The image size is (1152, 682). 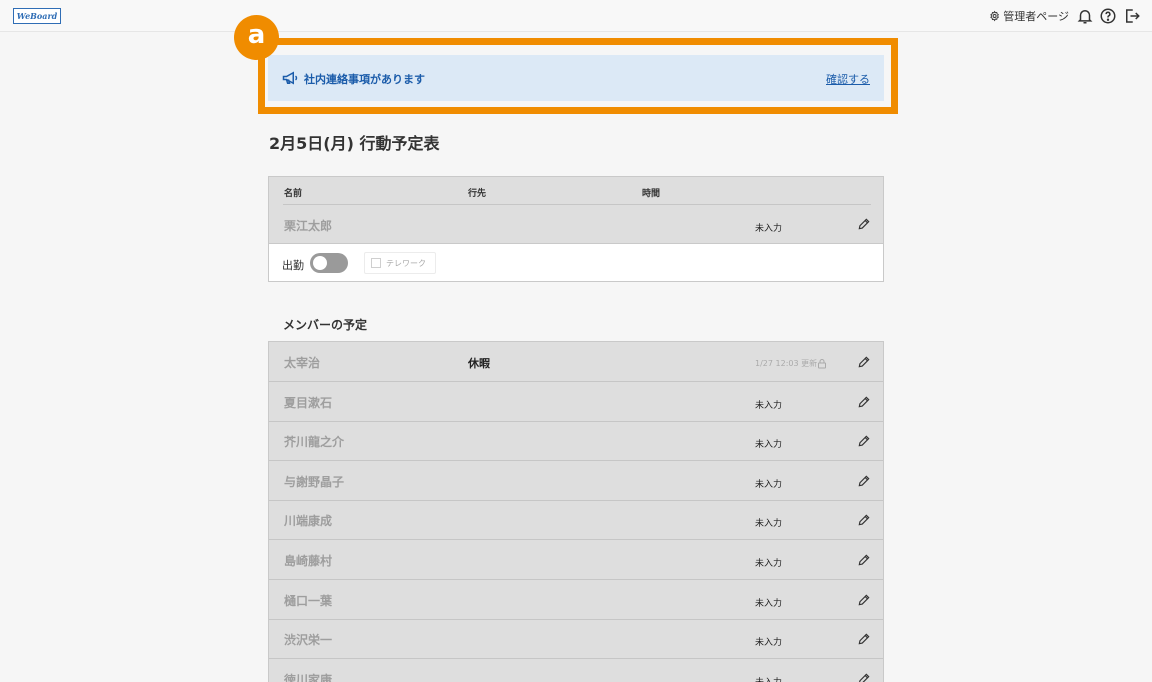 I want to click on telework-checkbox: テレワーク, so click(x=400, y=263).